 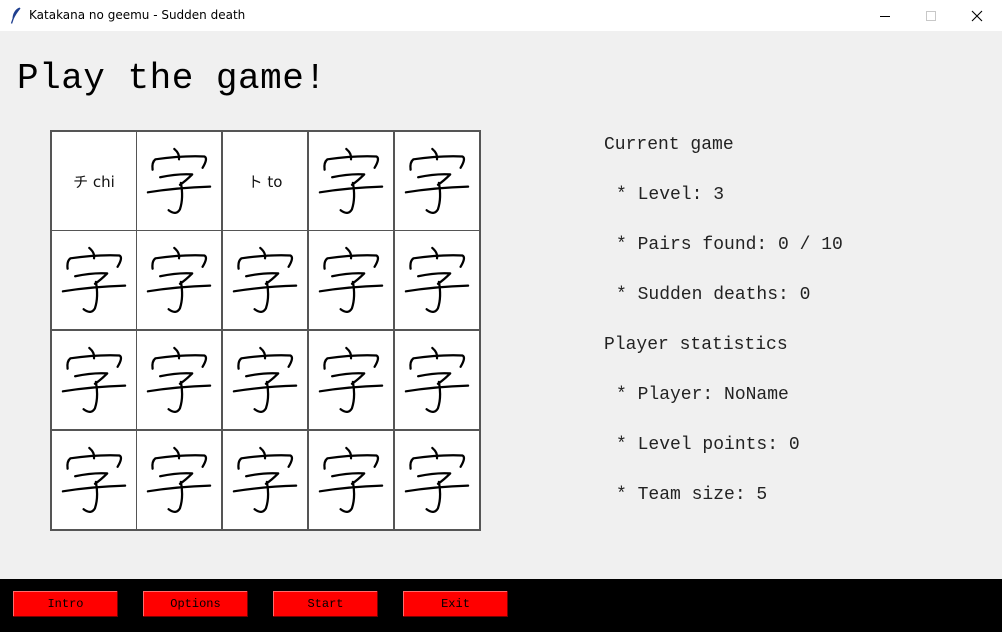 I want to click on exit-button: Exit, so click(x=455, y=604).